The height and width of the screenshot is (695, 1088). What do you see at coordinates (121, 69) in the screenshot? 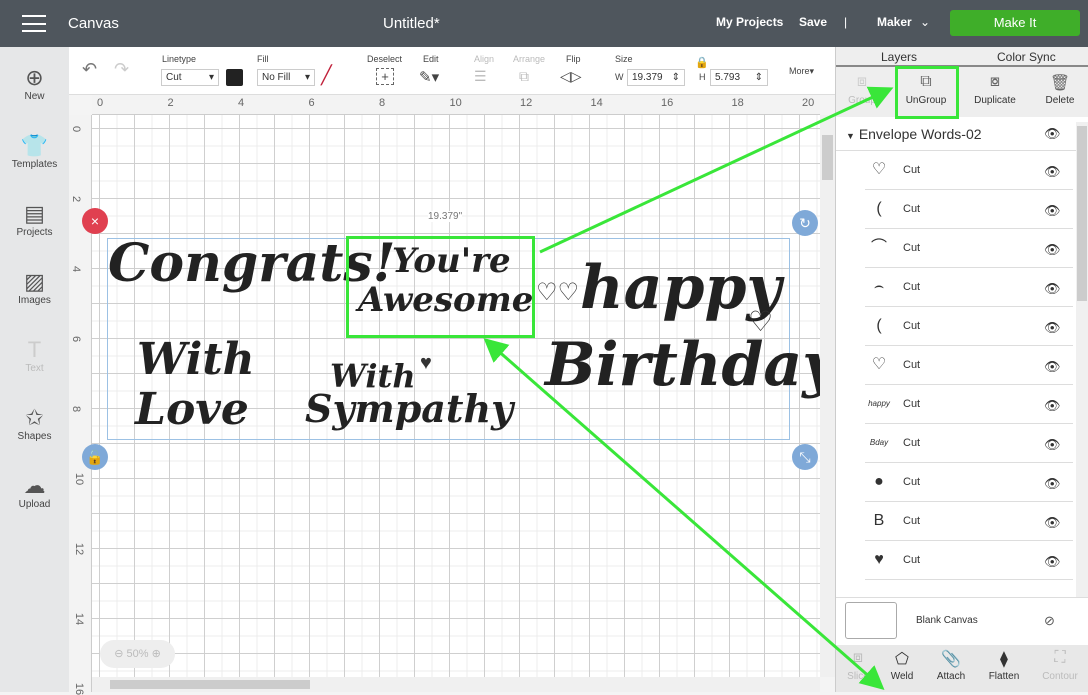
I see `redo-icon: ↷` at bounding box center [121, 69].